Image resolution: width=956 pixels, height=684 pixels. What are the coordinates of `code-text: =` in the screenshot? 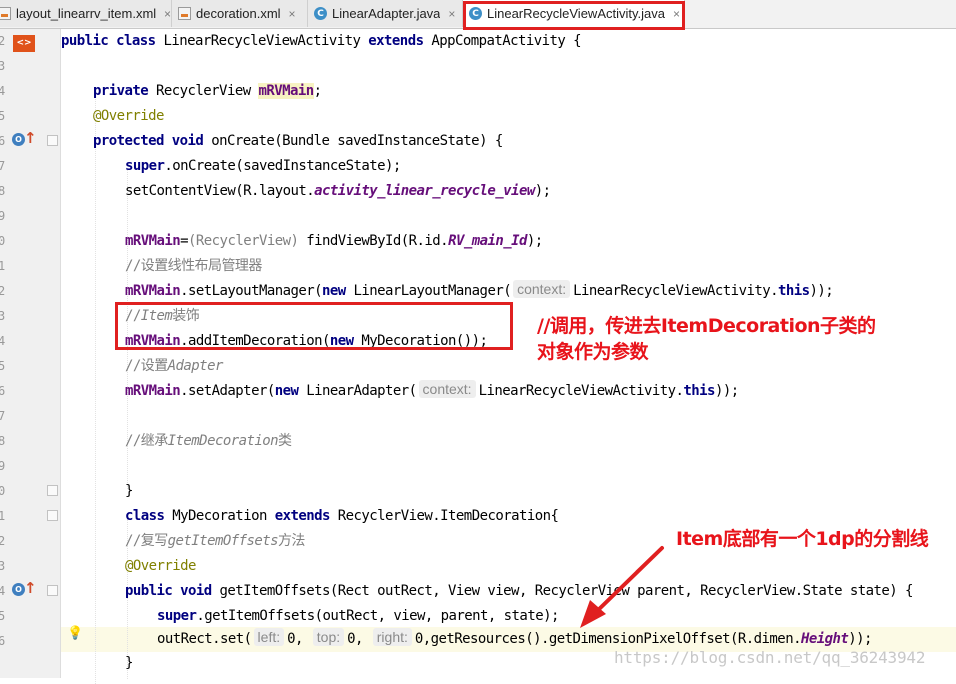 It's located at (184, 241).